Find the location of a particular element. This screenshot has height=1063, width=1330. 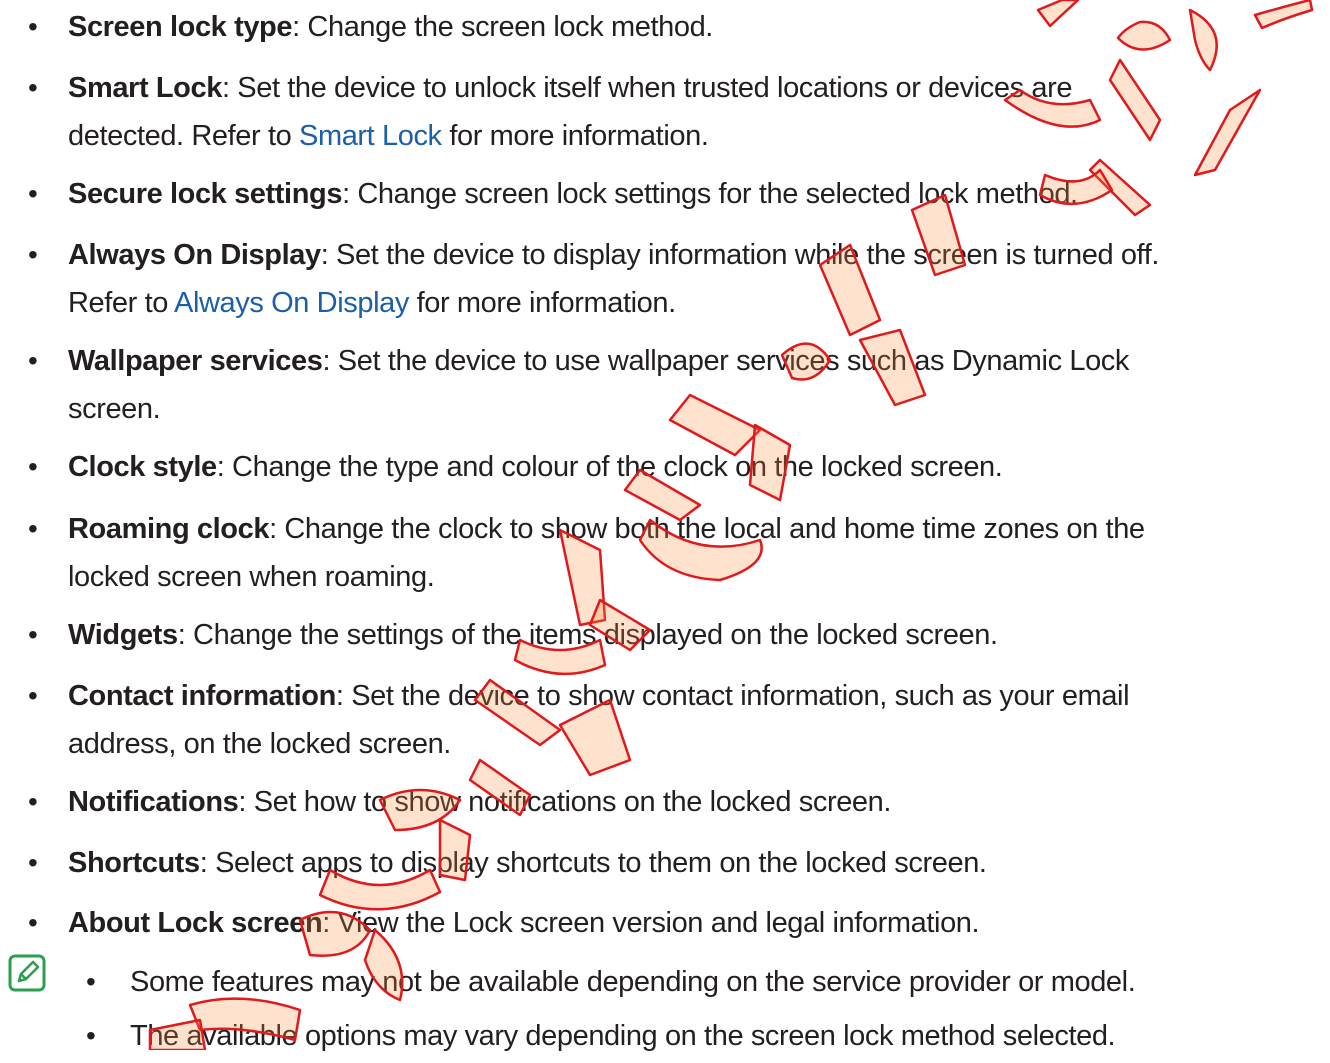

setting-term: About Lock screen is located at coordinates (195, 923).